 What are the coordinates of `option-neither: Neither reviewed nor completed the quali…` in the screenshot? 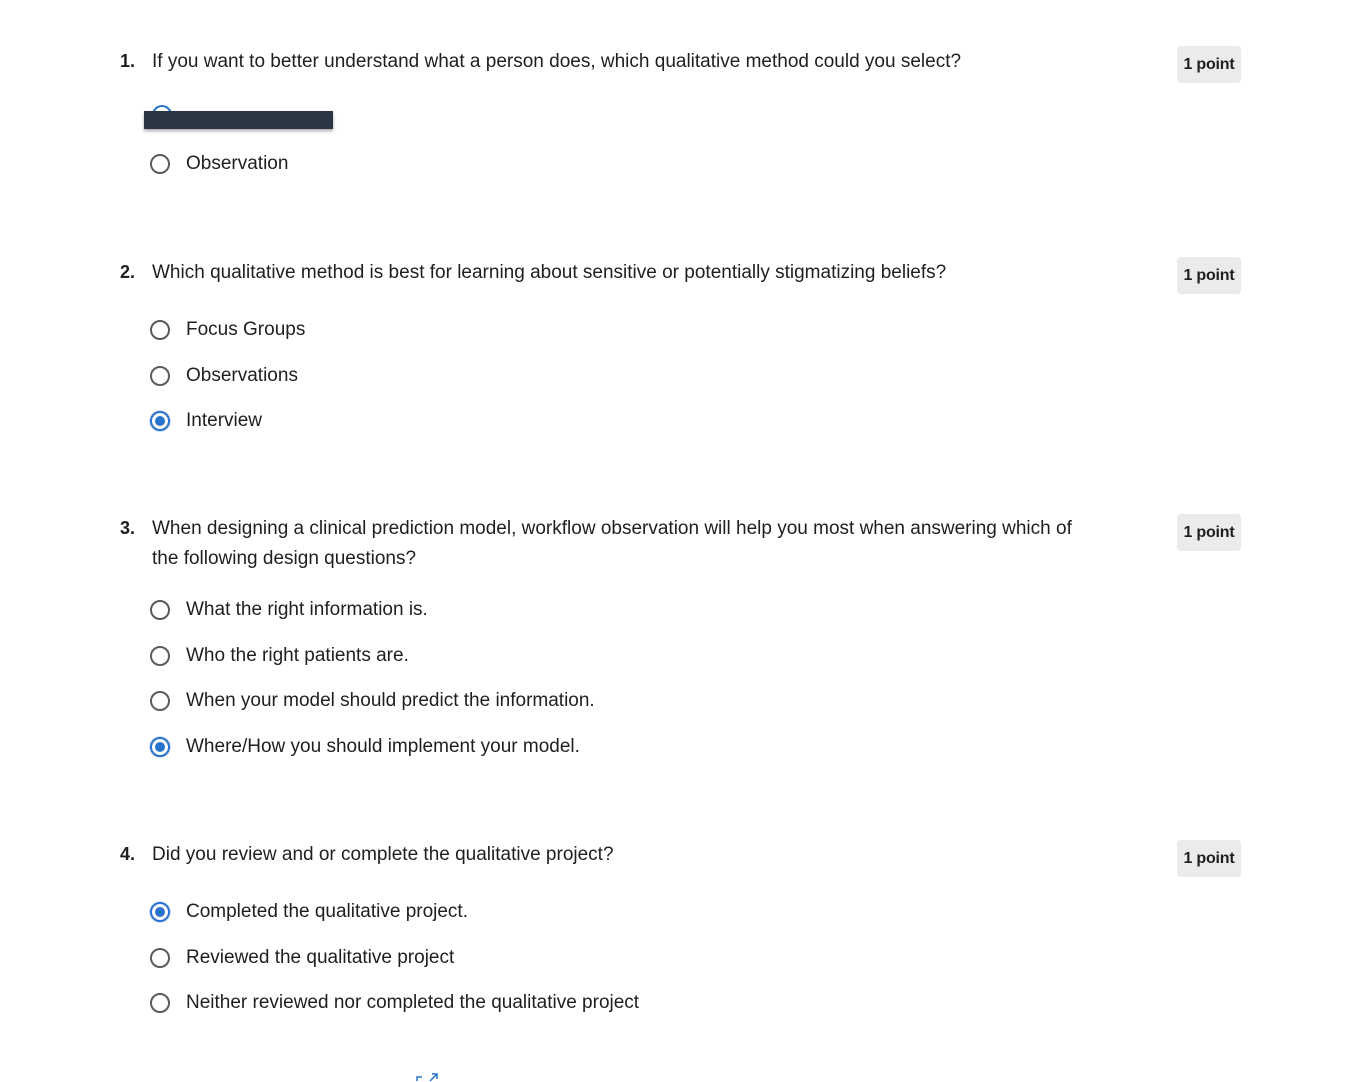 It's located at (394, 1003).